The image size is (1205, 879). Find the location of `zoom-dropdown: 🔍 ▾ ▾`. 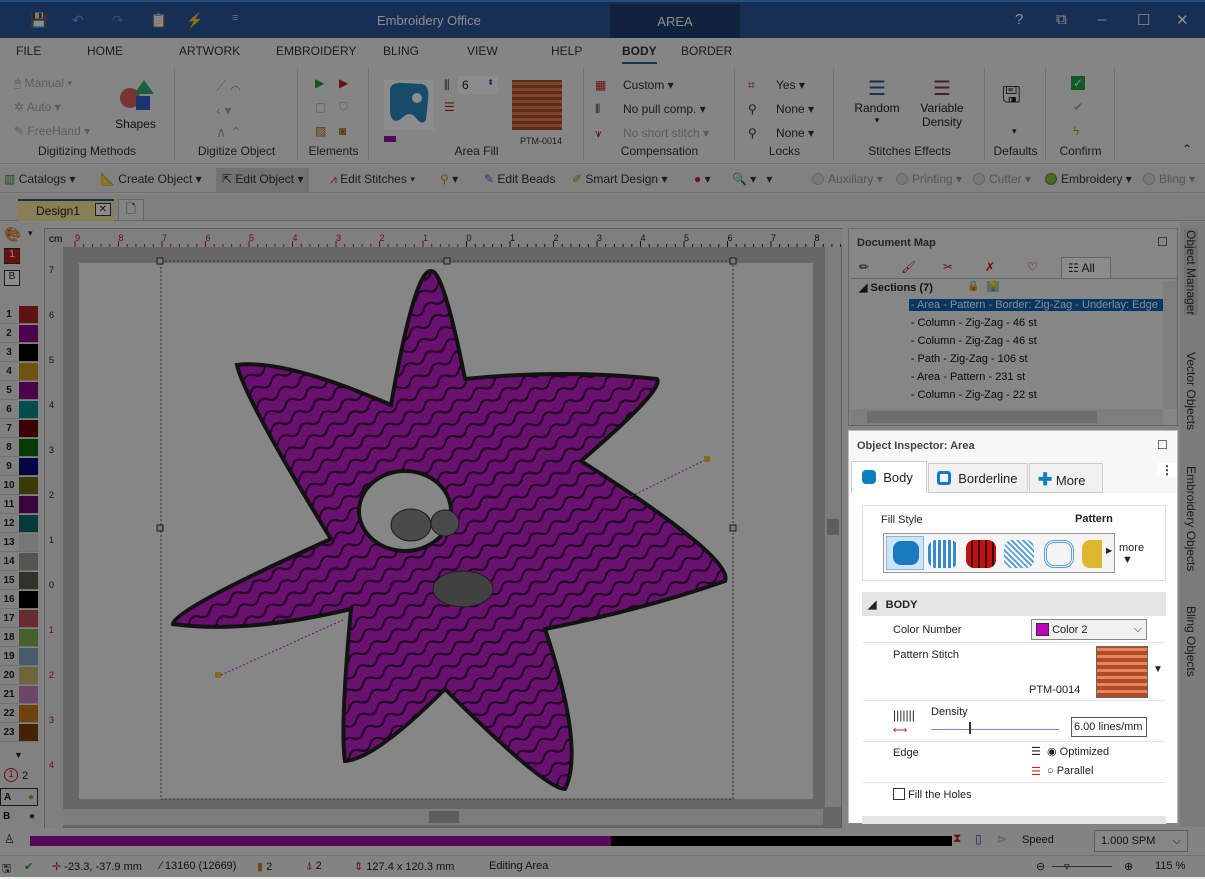

zoom-dropdown: 🔍 ▾ ▾ is located at coordinates (752, 179).